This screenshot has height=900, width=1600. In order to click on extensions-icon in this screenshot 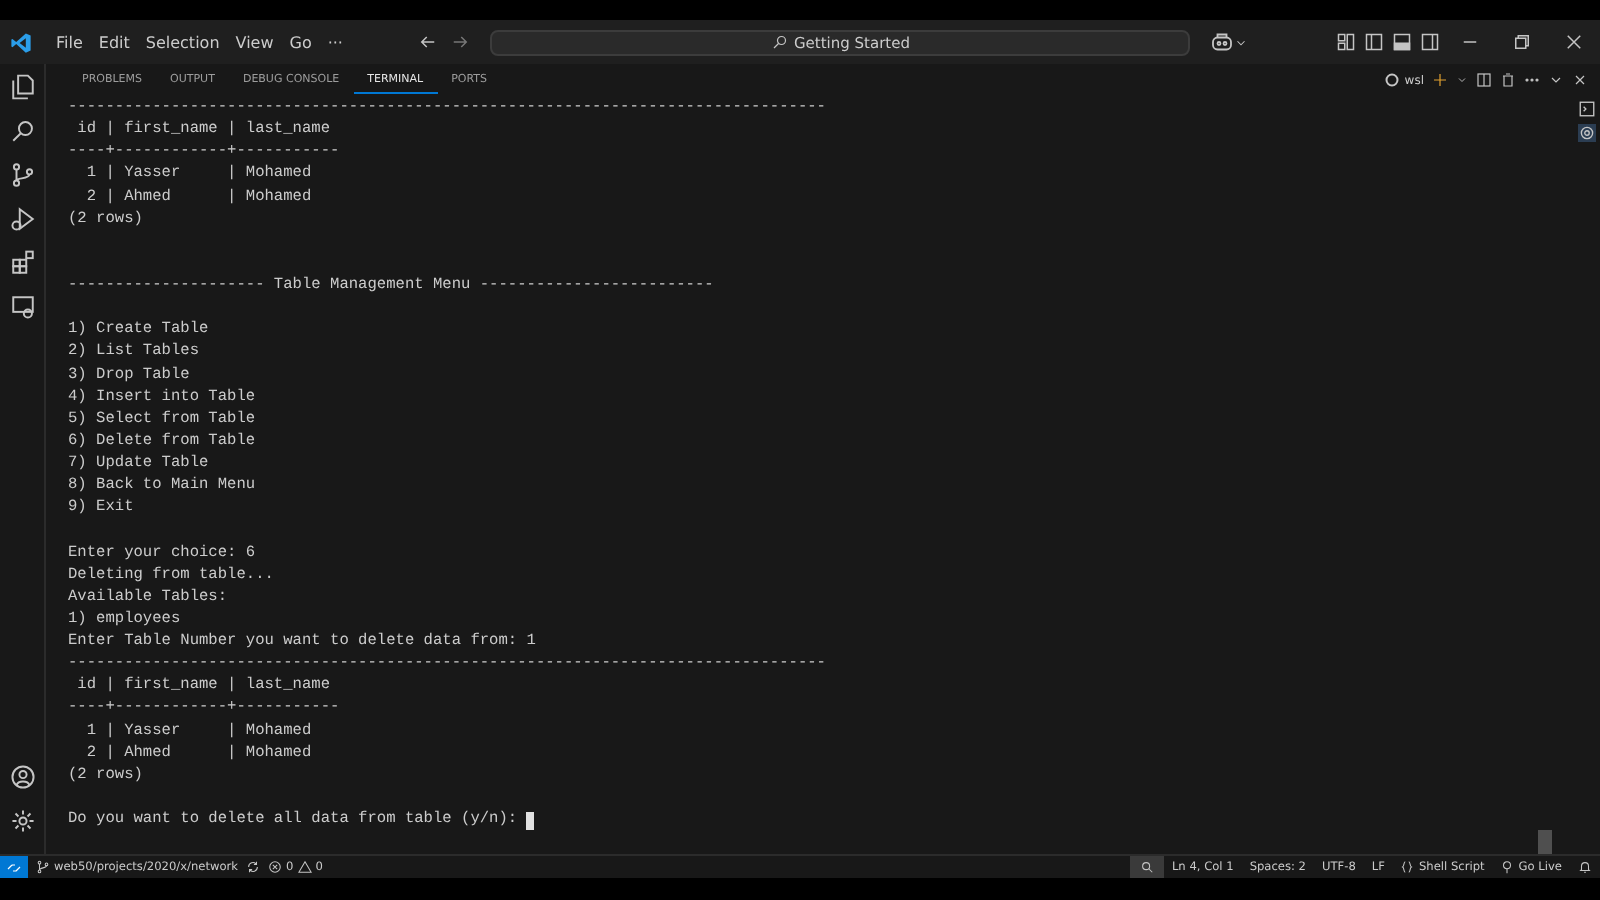, I will do `click(22, 263)`.